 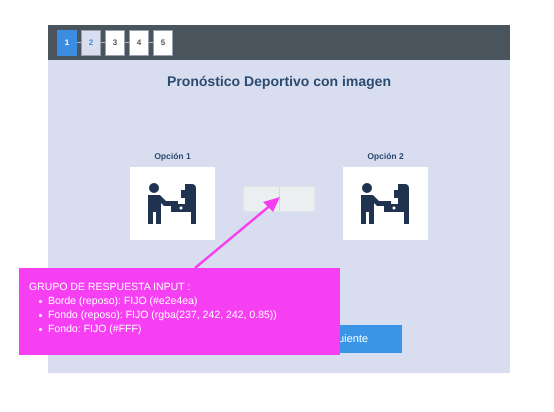 I want to click on annotation-item: Borde (reposo): FIJO (#e2e4ea), so click(x=123, y=301).